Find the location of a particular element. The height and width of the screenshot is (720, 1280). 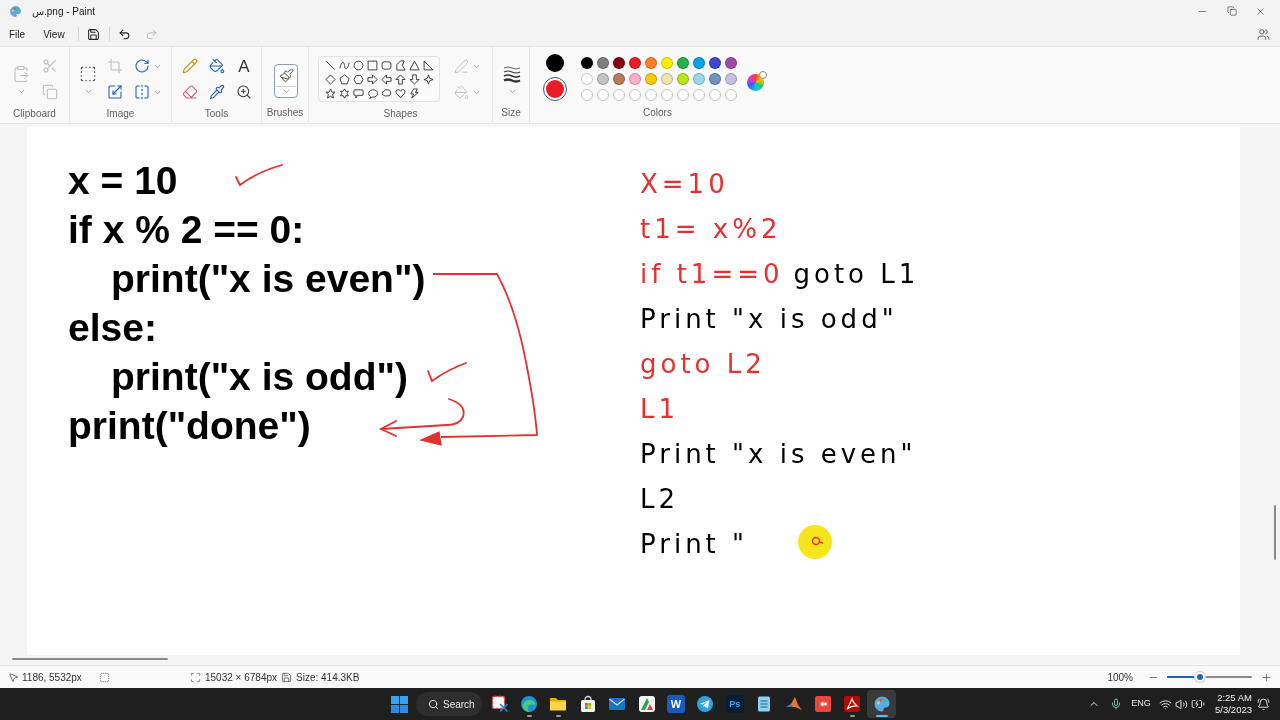

taskbar-app-button: W is located at coordinates (676, 704).